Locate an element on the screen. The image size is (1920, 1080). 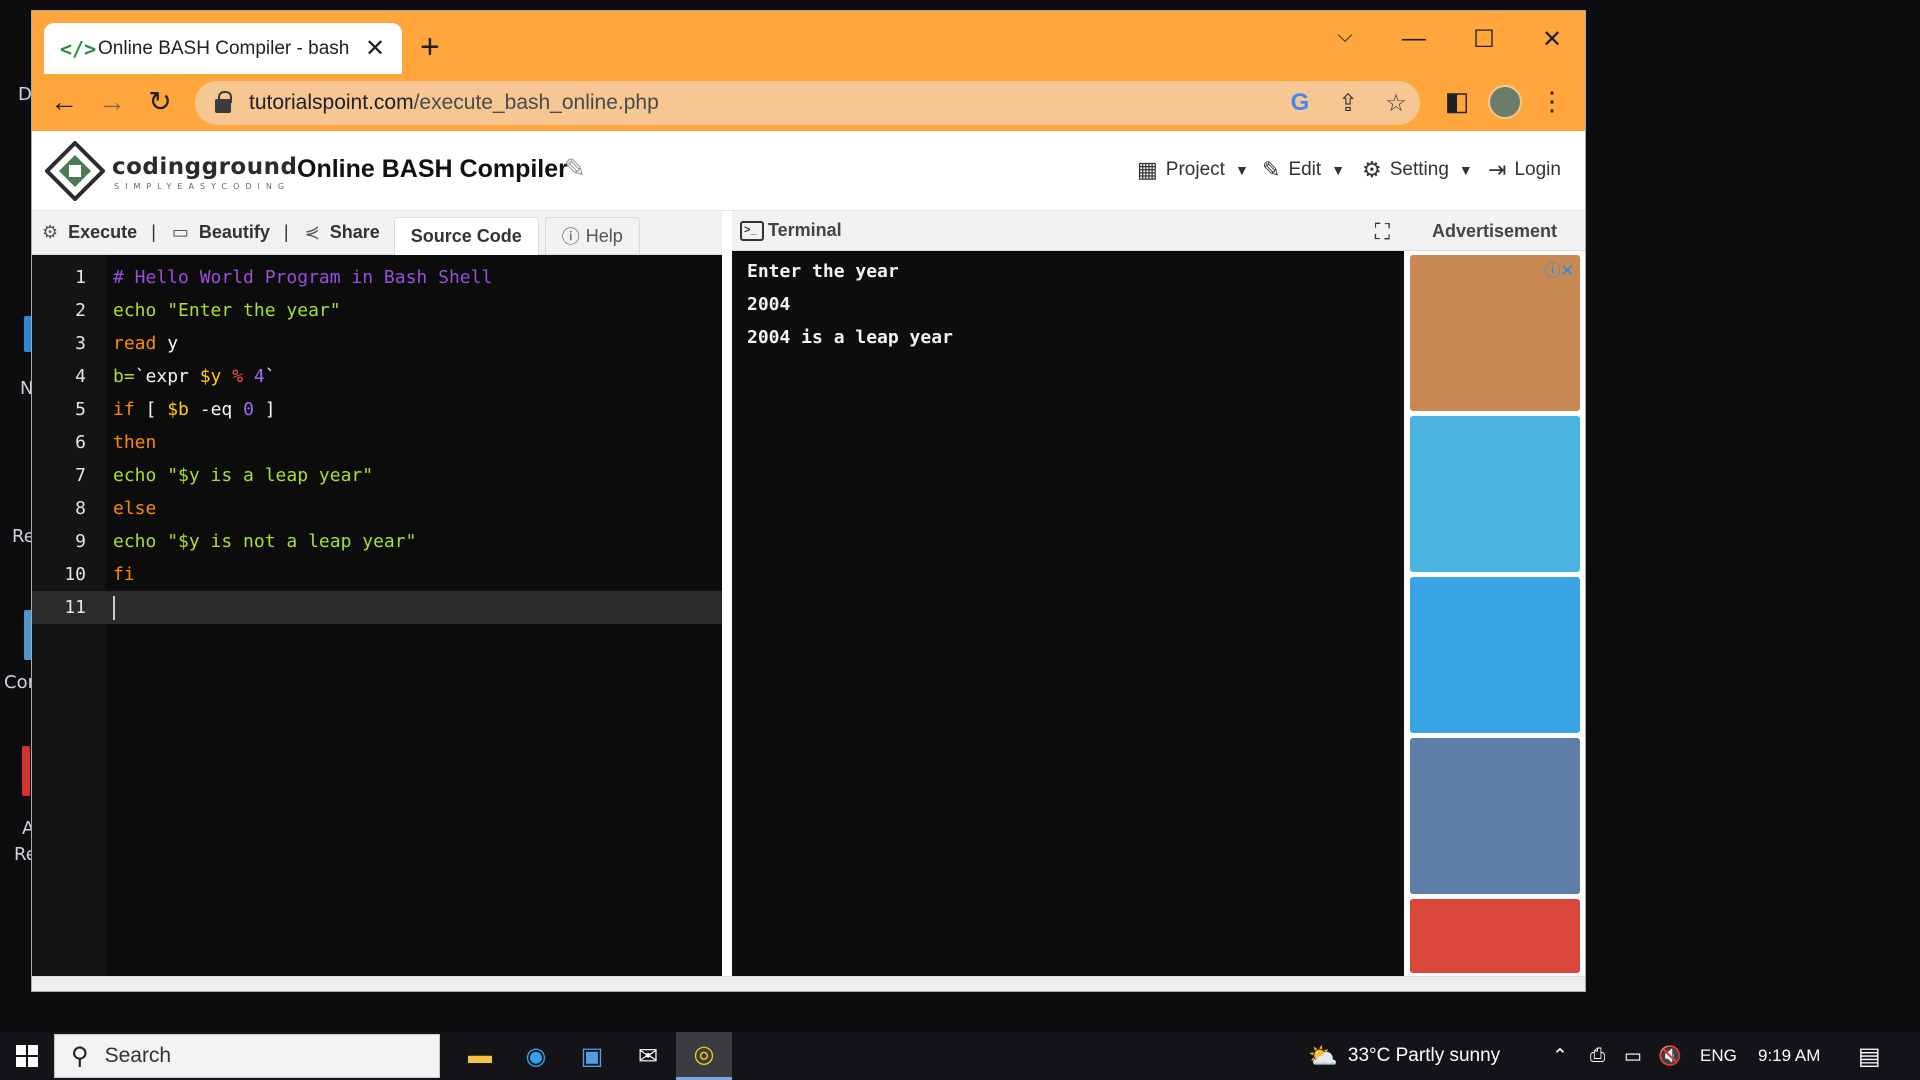
code-text: b=`expr $y % 4` is located at coordinates (194, 376).